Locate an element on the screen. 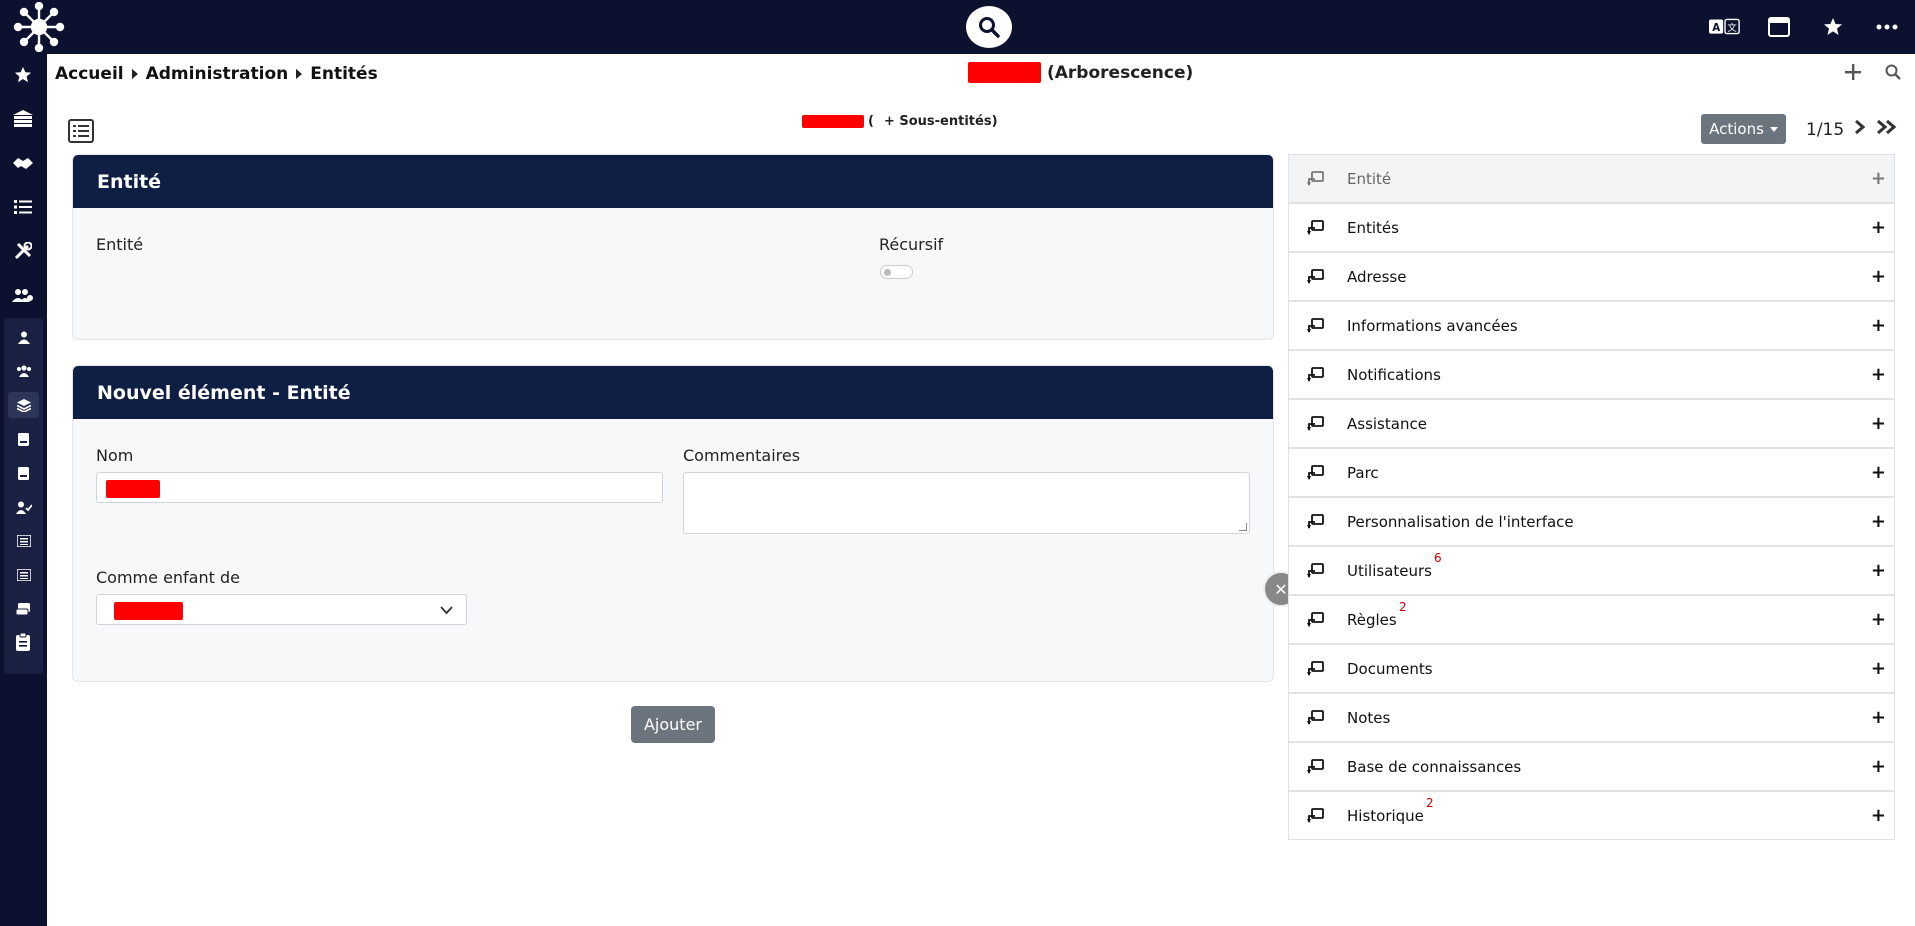 The image size is (1915, 926). tools-icon is located at coordinates (23, 251).